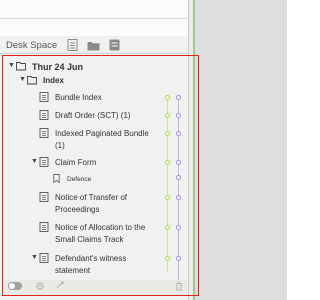  Describe the element at coordinates (94, 18) in the screenshot. I see `sidebar-header` at that location.